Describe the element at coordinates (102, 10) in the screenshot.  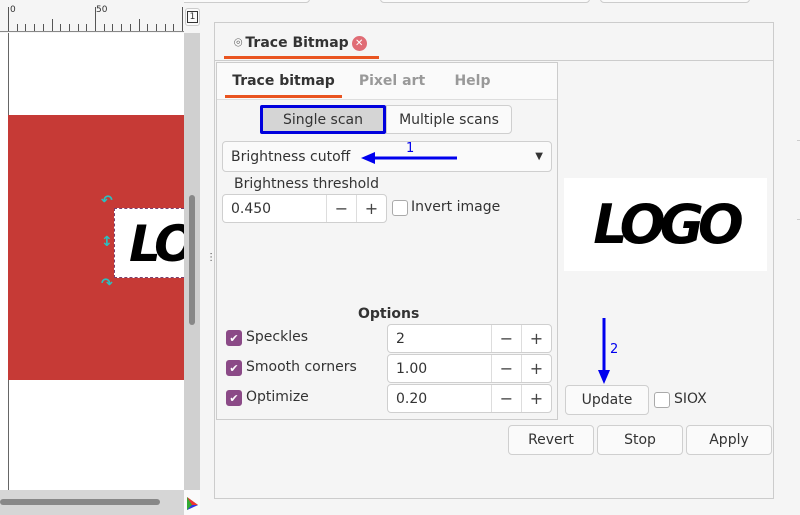
I see `ruler-label: 50` at that location.